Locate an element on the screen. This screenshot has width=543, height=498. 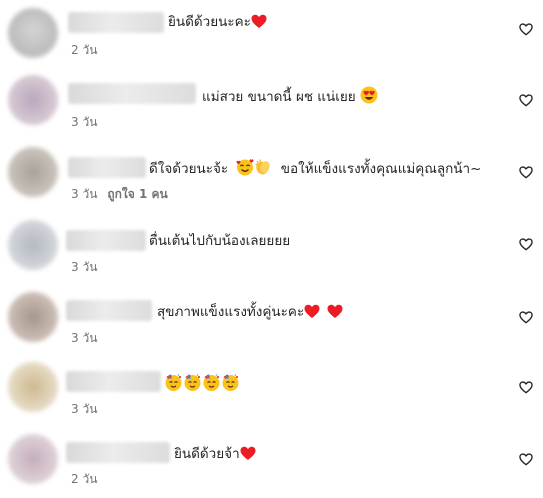
comment-text: ตื่นเต้นไปกับน้องเลยยยย is located at coordinates (219, 241).